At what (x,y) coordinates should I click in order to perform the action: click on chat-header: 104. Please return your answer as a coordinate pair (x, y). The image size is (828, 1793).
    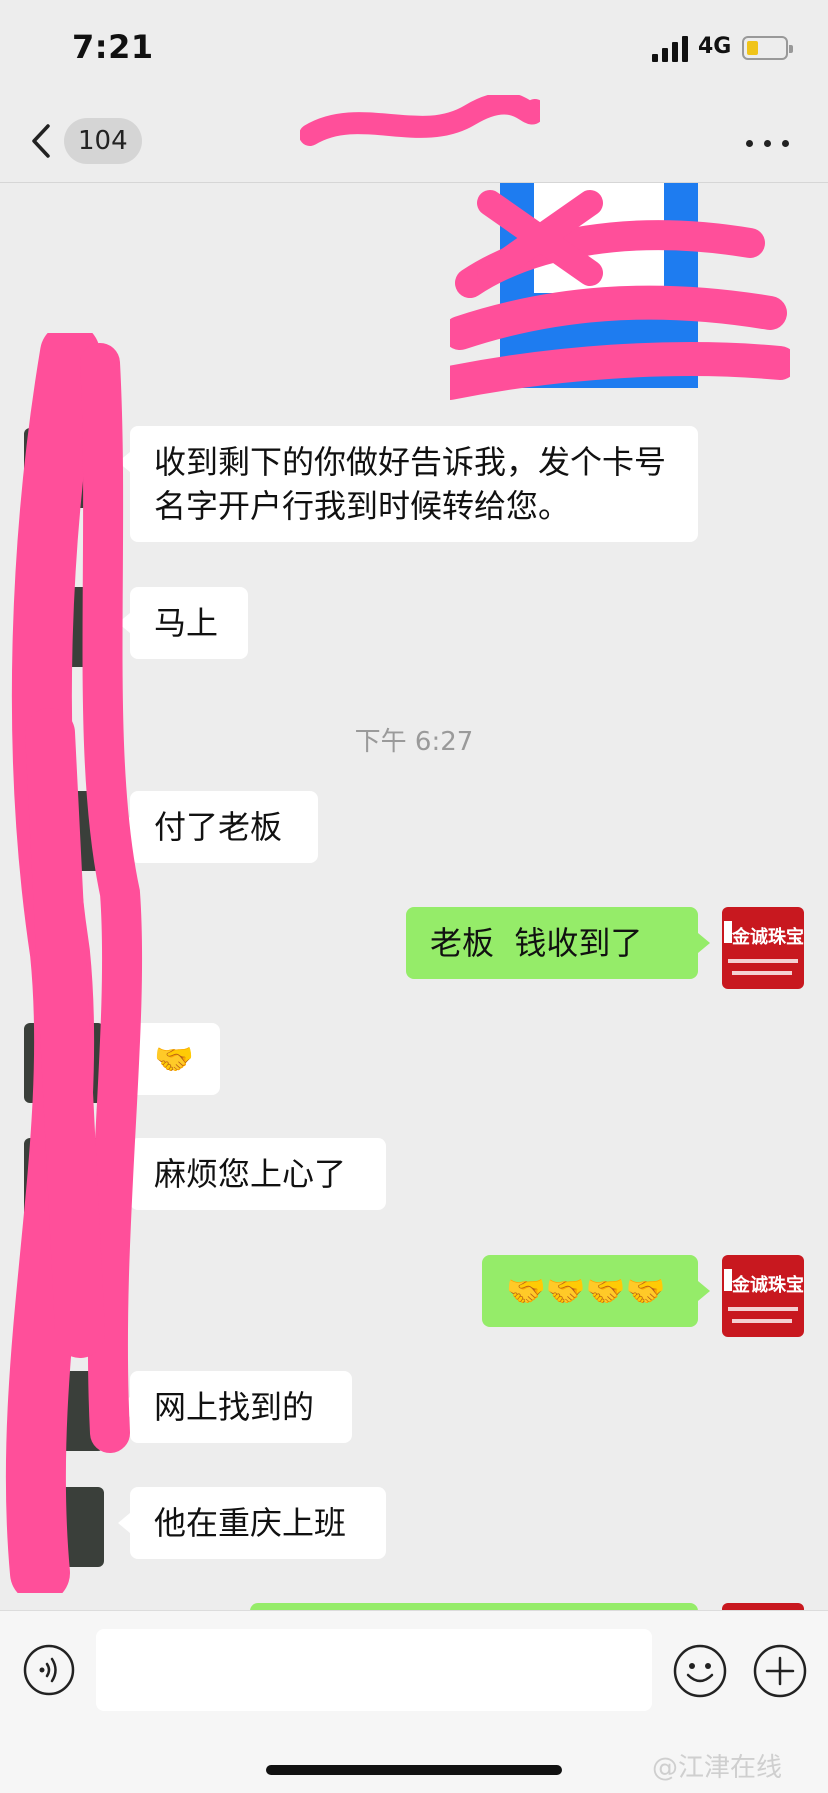
    Looking at the image, I should click on (414, 141).